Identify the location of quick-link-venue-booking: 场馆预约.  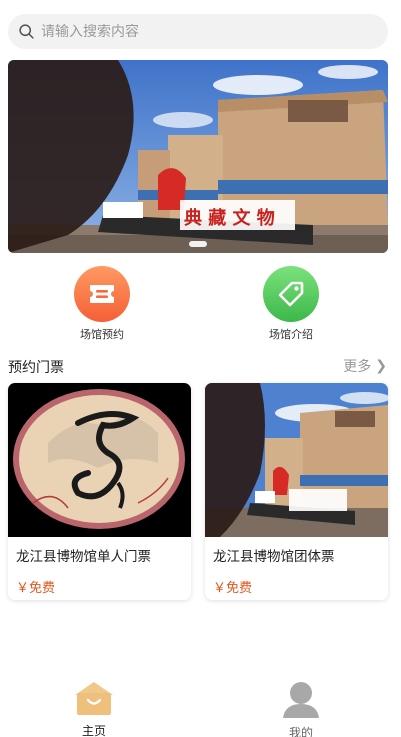
(102, 304).